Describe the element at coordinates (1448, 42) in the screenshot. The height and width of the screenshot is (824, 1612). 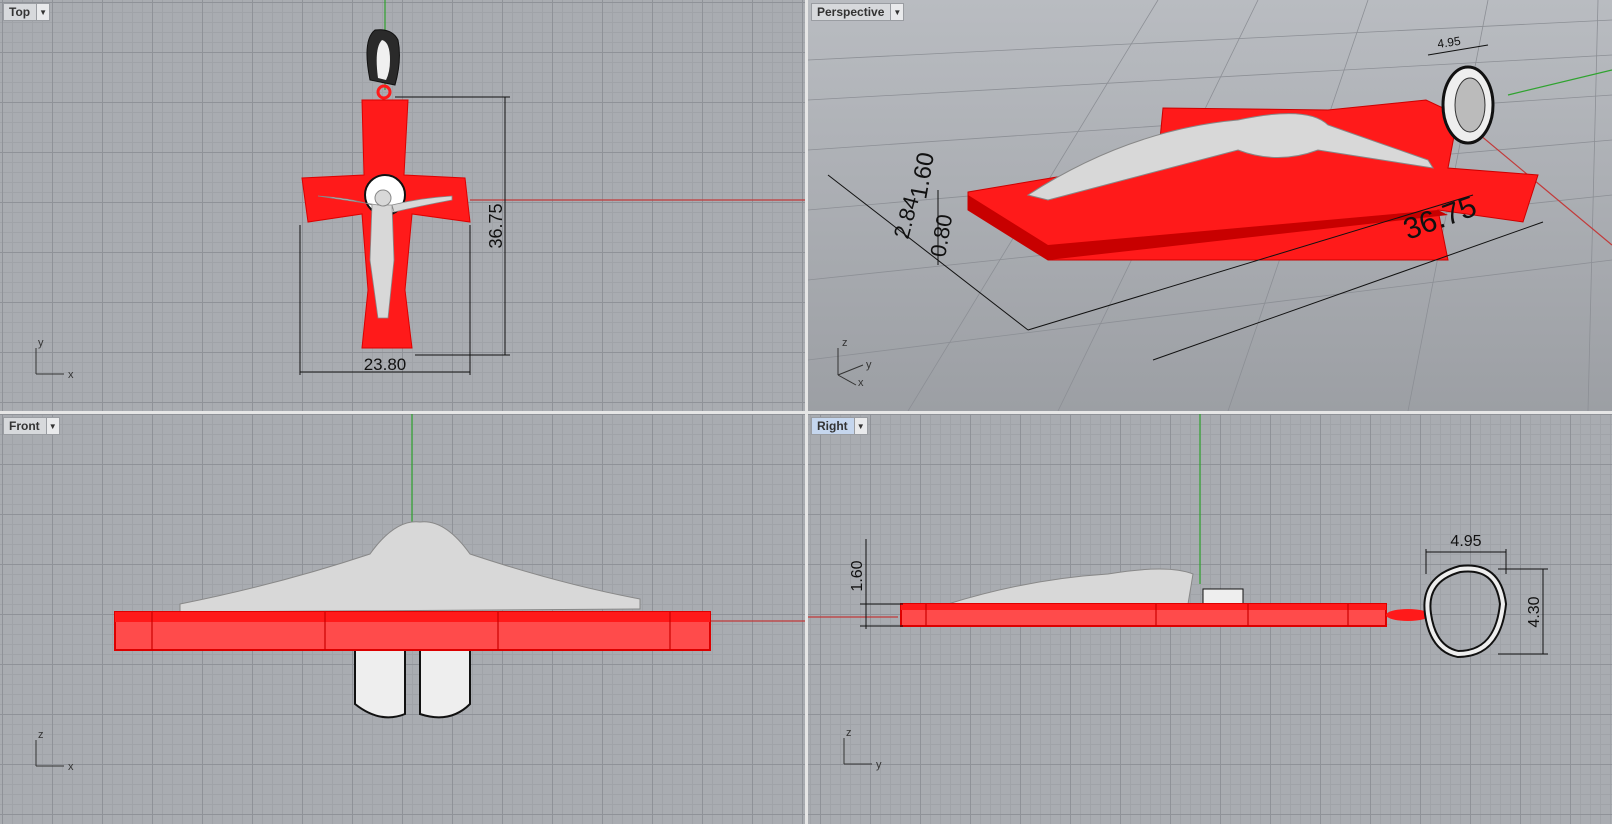
I see `dim-bail: 4.95` at that location.